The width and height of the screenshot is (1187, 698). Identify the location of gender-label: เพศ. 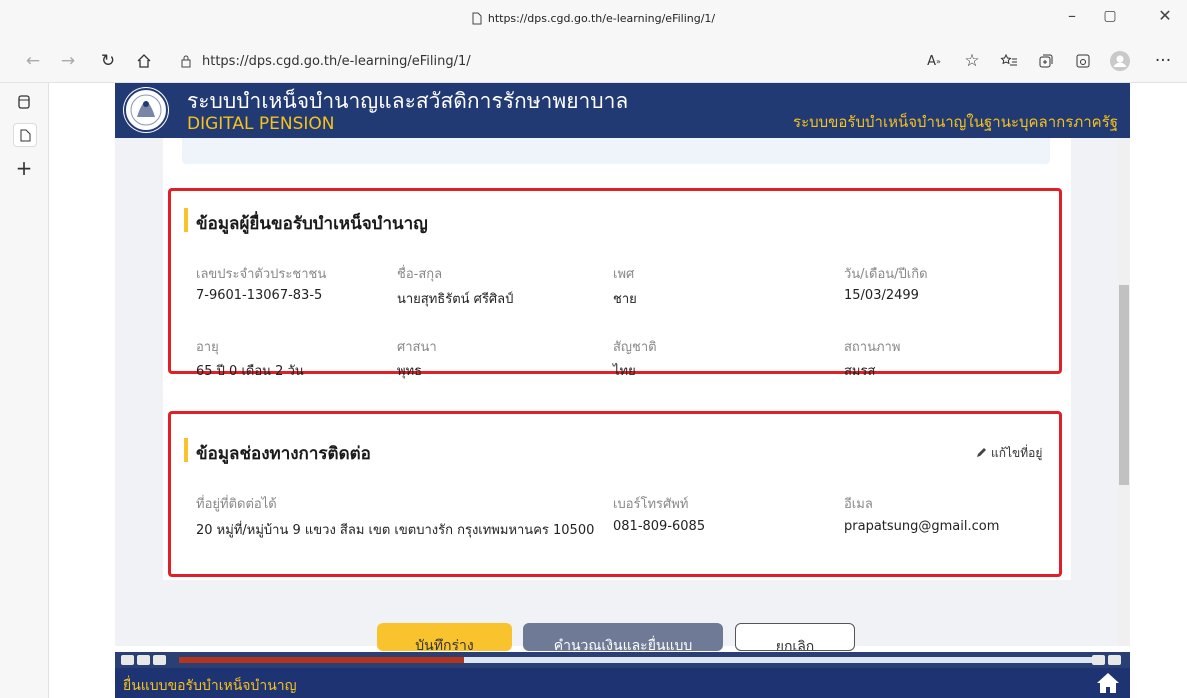
(624, 274).